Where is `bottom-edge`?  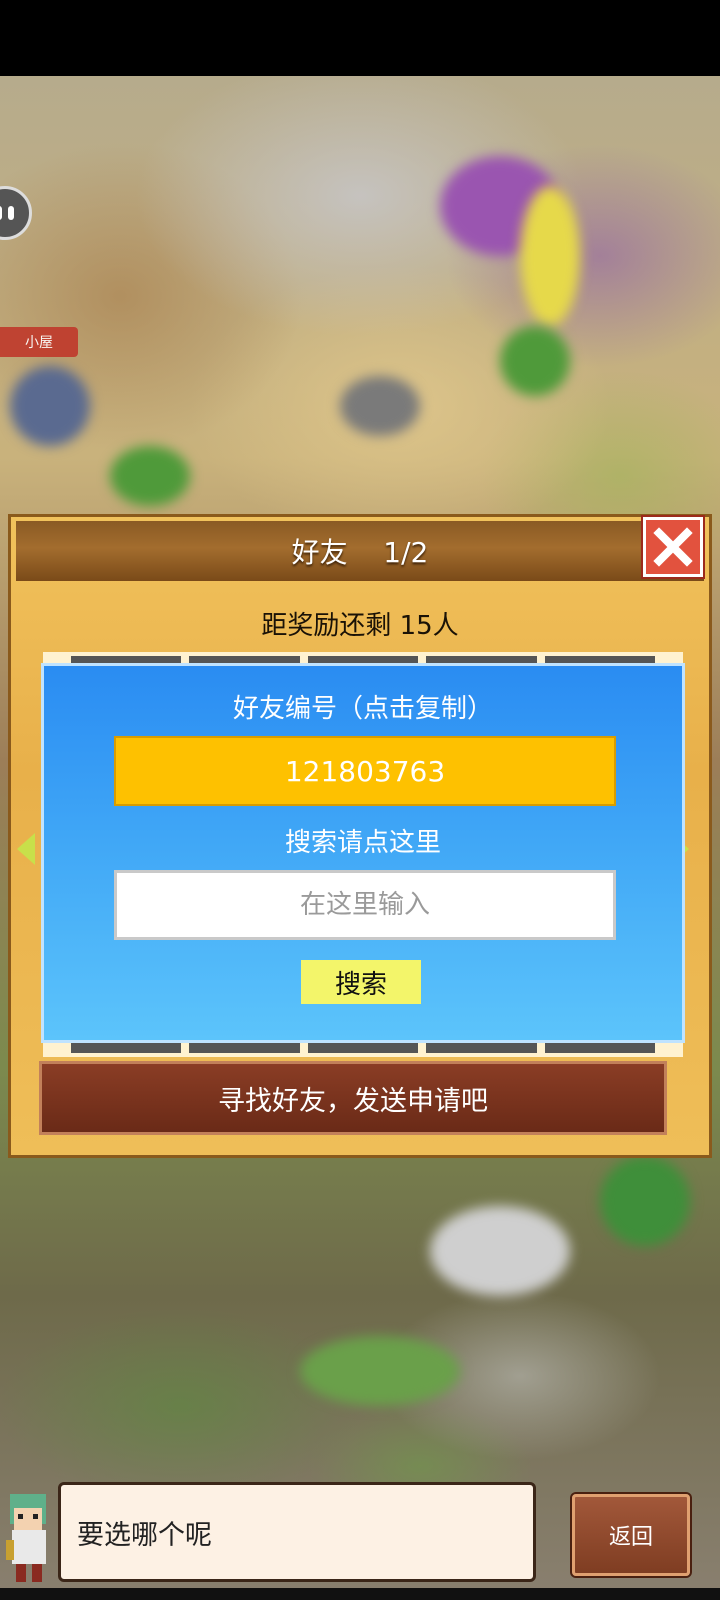 bottom-edge is located at coordinates (360, 1594).